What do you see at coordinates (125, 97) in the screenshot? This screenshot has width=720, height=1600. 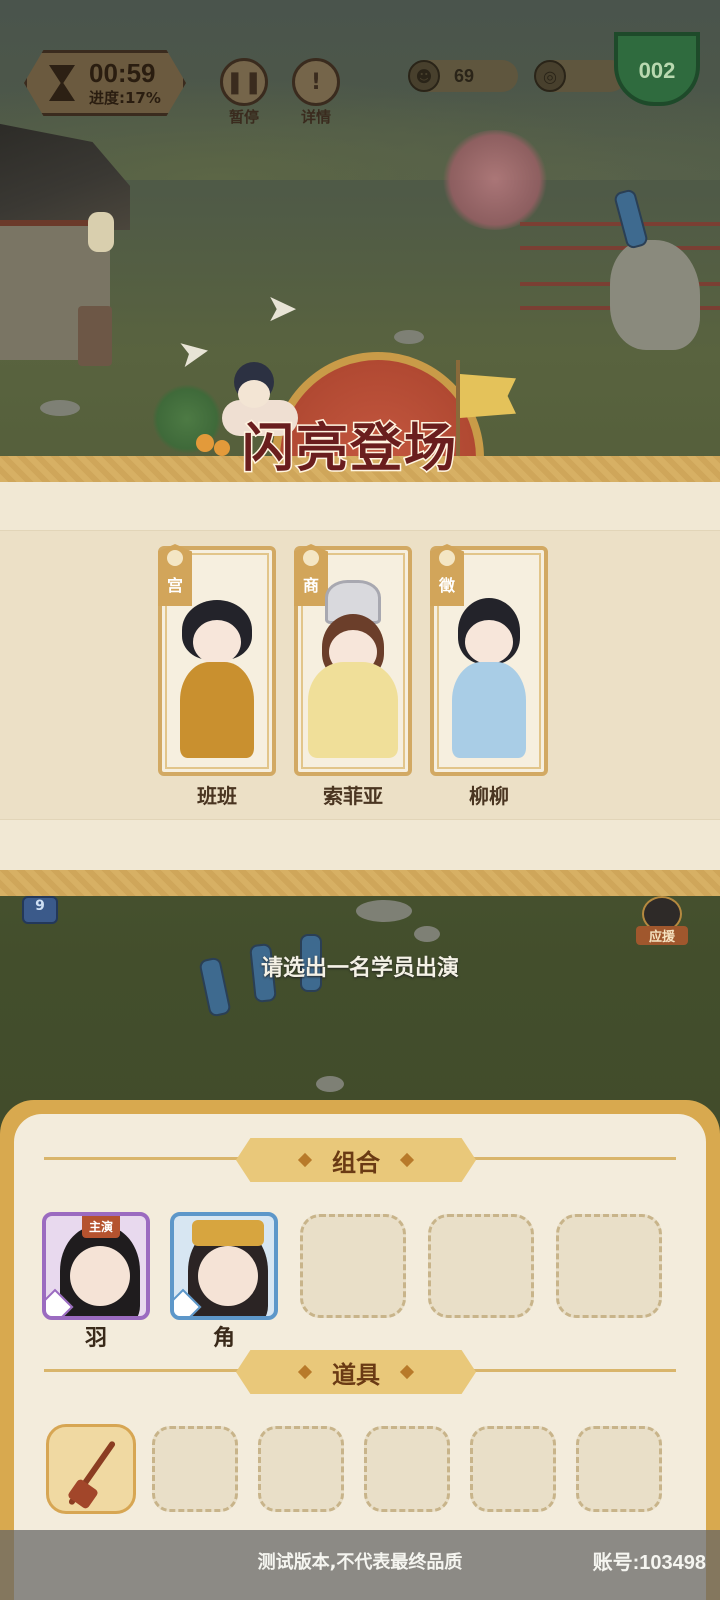 I see `progress-text: 进度:17%` at bounding box center [125, 97].